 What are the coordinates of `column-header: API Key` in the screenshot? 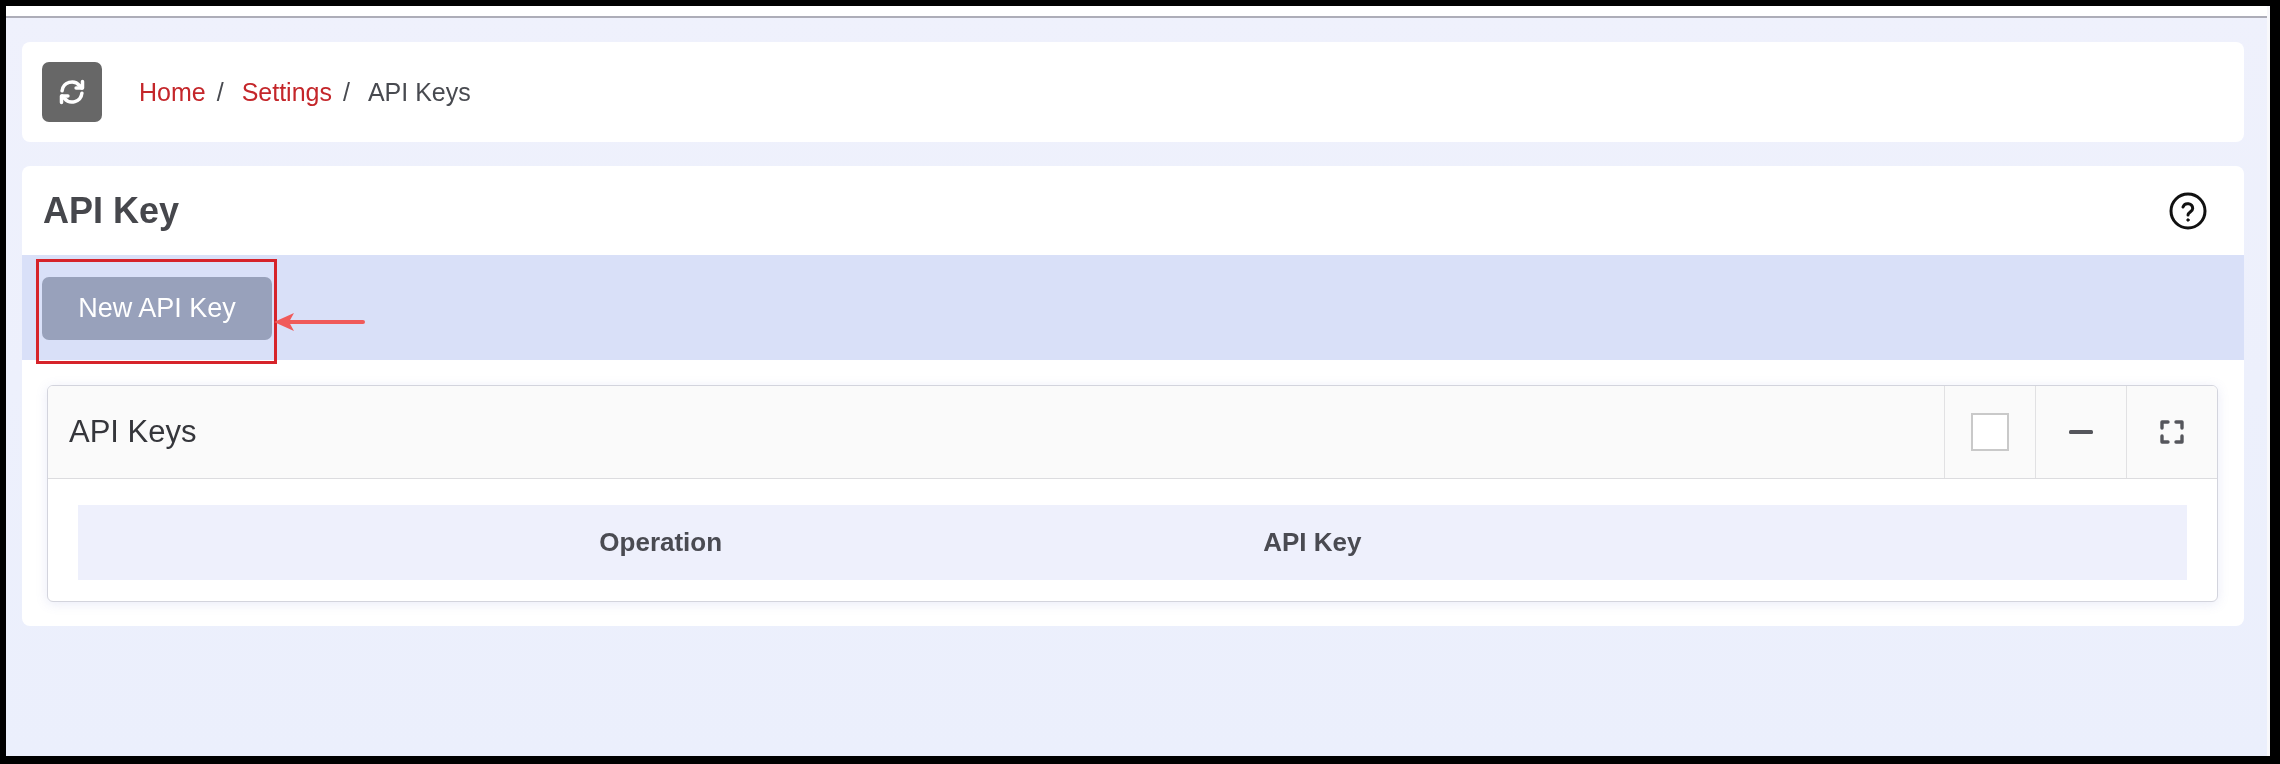 It's located at (1312, 542).